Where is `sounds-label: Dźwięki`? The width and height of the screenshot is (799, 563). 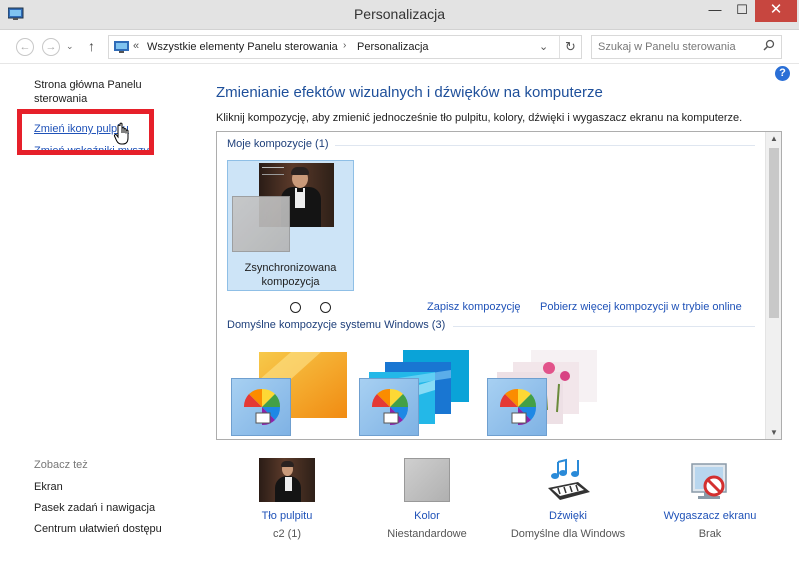
sounds-label: Dźwięki is located at coordinates (568, 516).